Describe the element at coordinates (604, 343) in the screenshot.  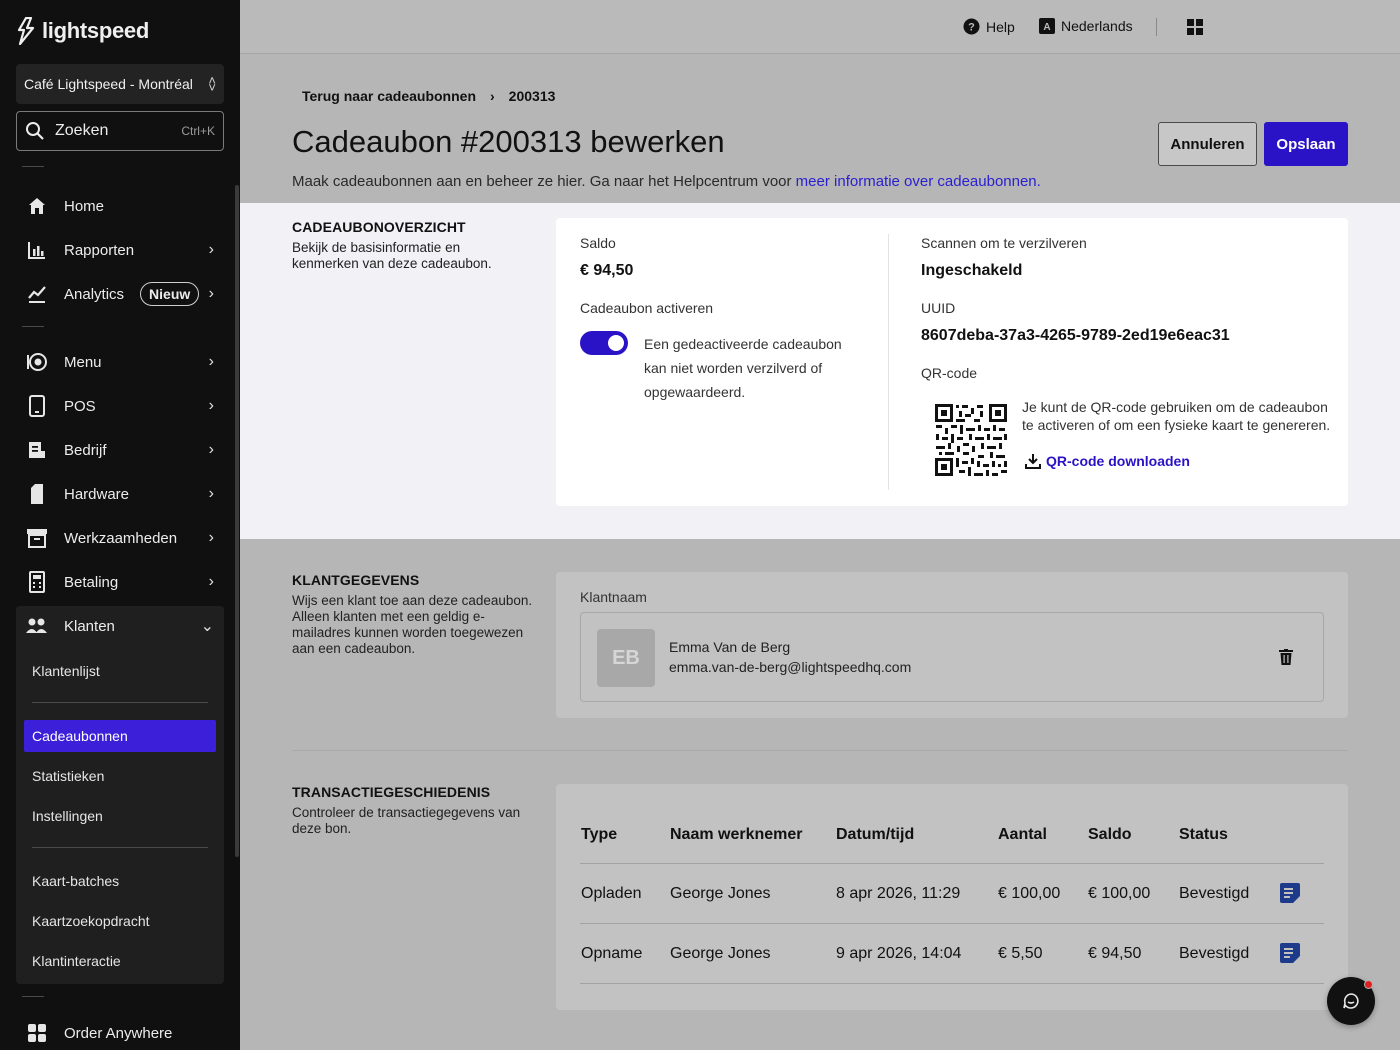
I see `activate-toggle` at that location.